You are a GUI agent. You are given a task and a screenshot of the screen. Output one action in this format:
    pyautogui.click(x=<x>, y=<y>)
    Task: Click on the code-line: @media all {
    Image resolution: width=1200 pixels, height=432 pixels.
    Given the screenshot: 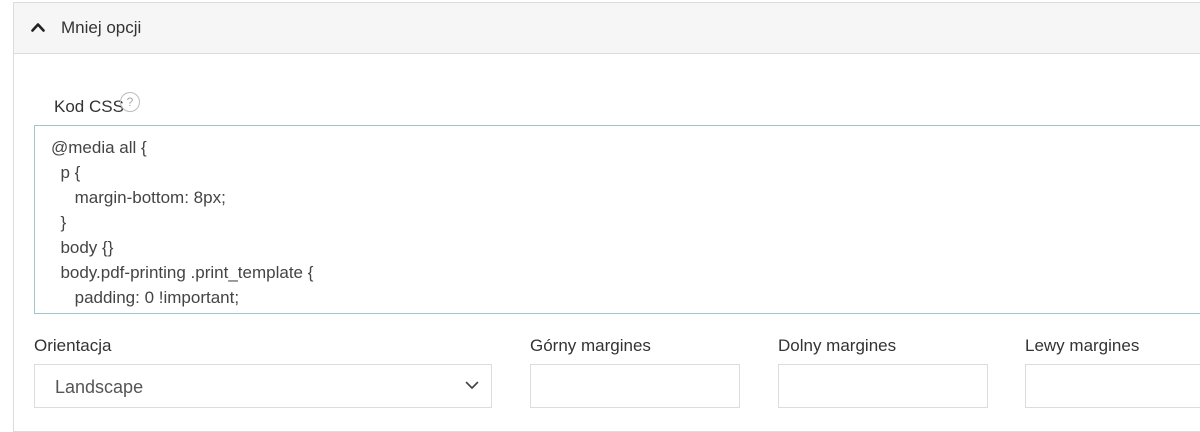 What is the action you would take?
    pyautogui.click(x=99, y=147)
    